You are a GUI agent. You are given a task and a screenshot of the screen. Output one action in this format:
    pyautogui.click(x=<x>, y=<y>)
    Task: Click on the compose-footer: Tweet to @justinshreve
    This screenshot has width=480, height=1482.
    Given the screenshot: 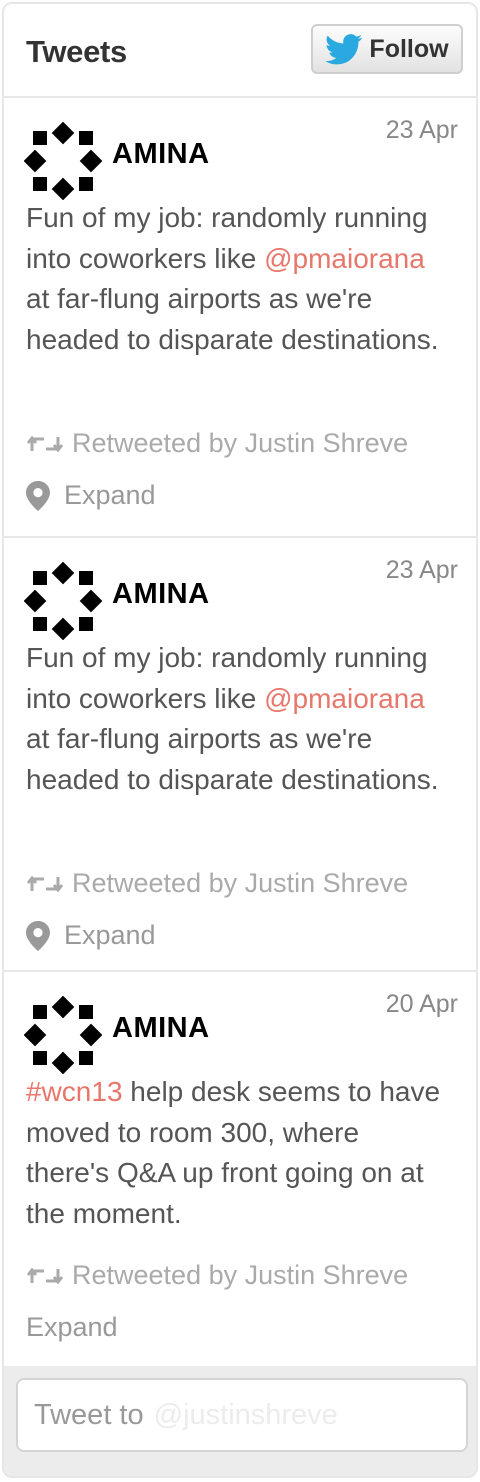 What is the action you would take?
    pyautogui.click(x=240, y=1421)
    